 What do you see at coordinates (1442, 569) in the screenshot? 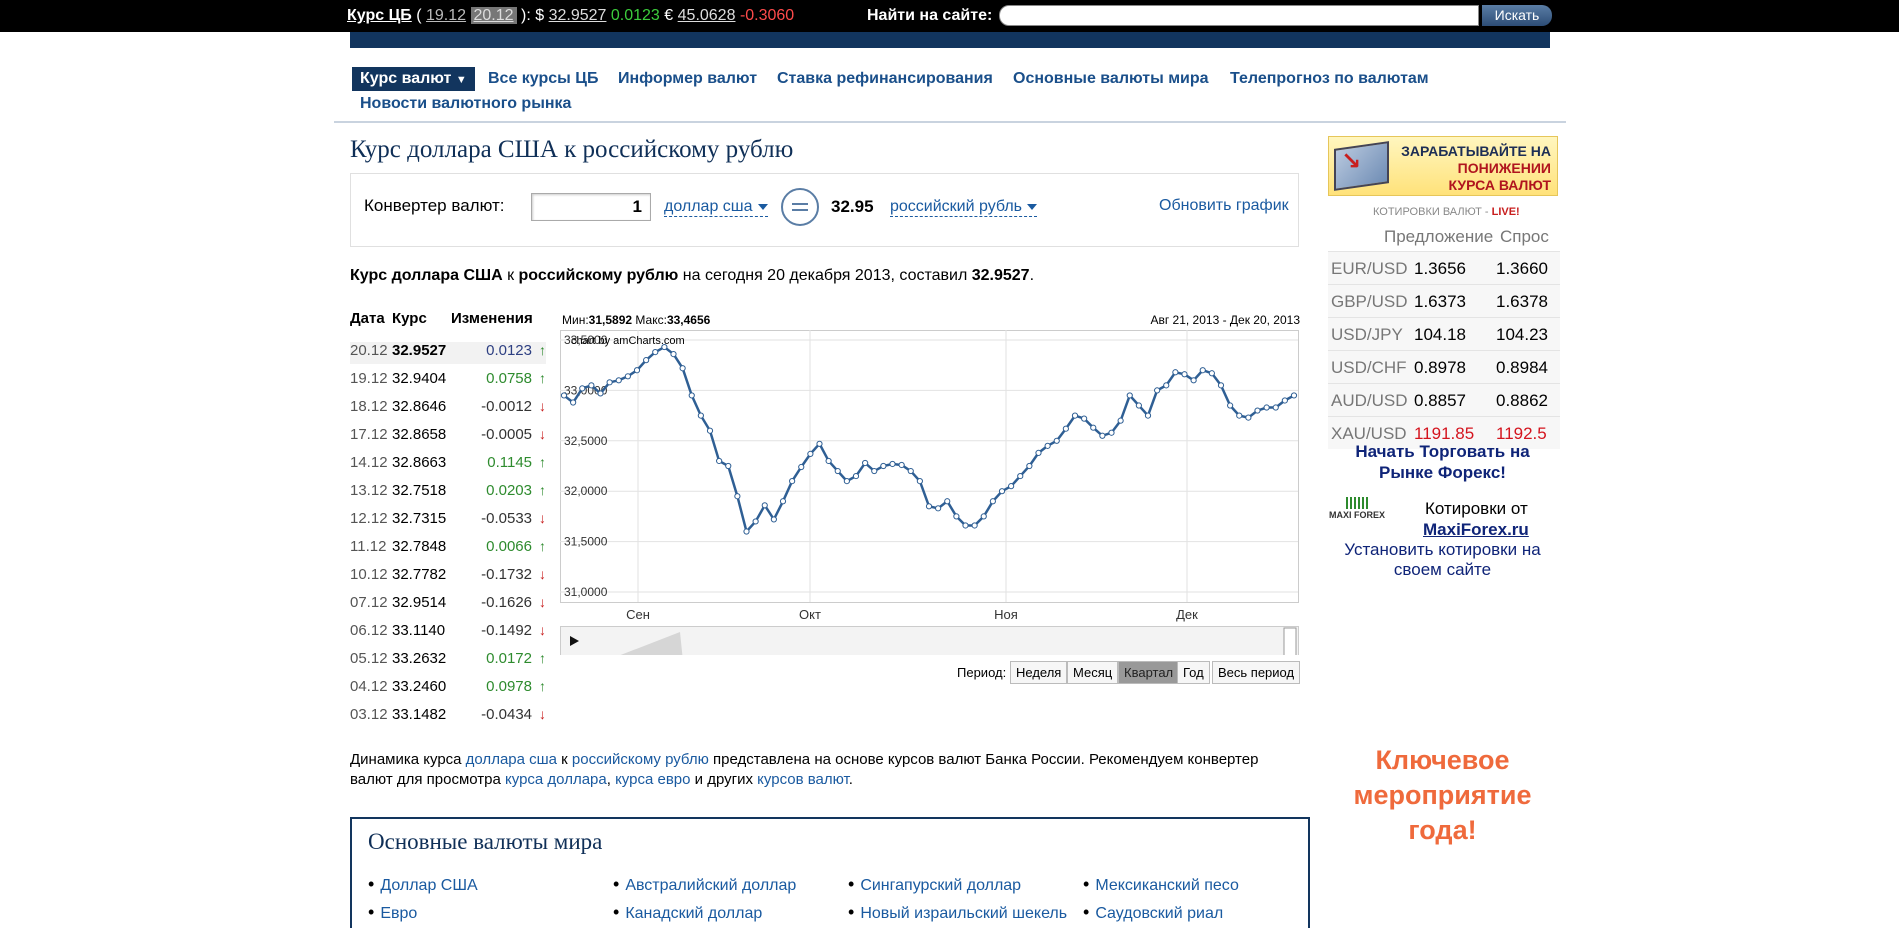
I see `install-line: своем сайте` at bounding box center [1442, 569].